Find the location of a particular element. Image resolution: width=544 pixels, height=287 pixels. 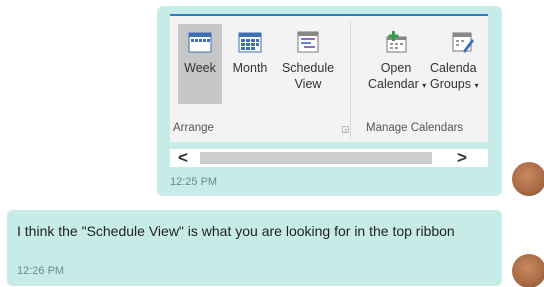

horizontal-scrollbar: < > is located at coordinates (329, 158).